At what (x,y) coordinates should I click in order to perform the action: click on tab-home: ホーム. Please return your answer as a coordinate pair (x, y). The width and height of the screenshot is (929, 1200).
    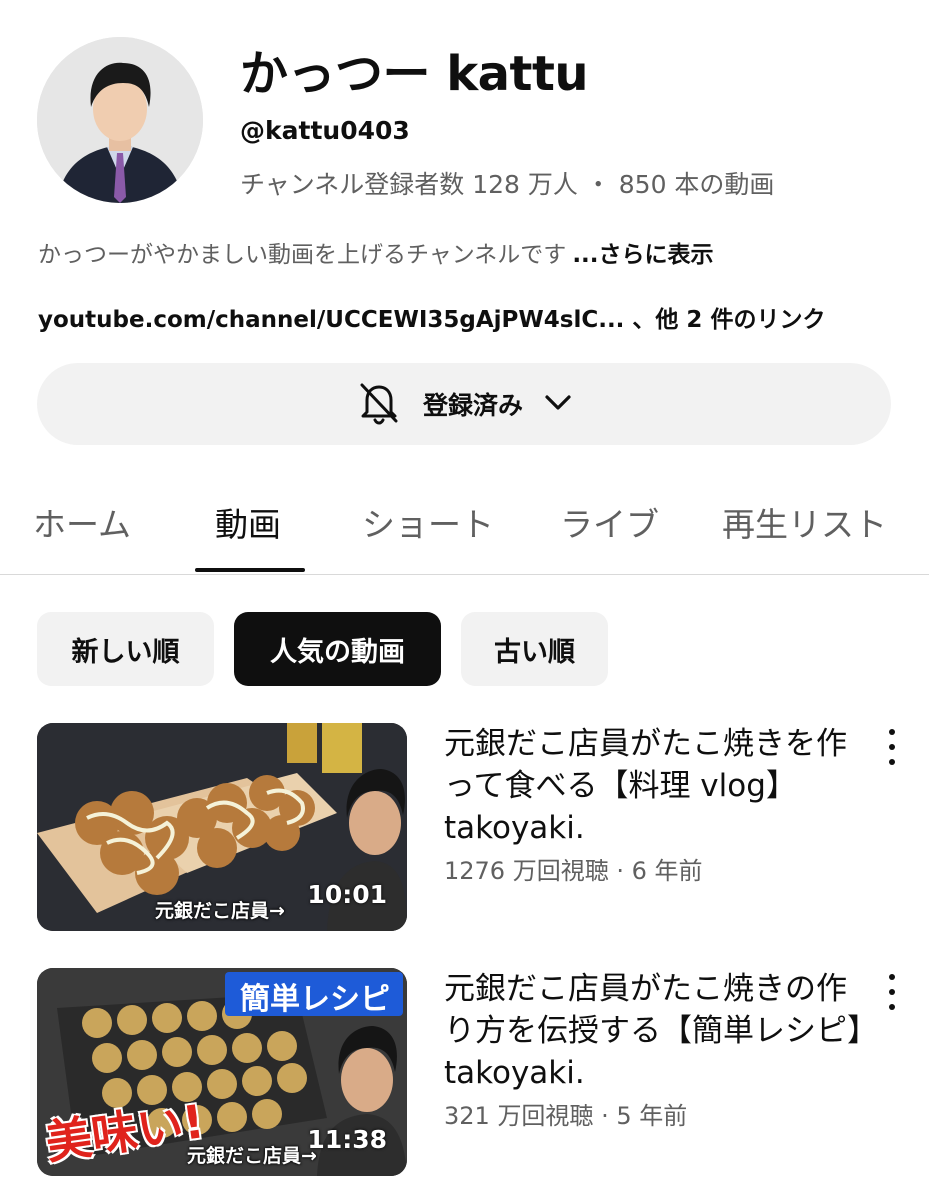
    Looking at the image, I should click on (82, 522).